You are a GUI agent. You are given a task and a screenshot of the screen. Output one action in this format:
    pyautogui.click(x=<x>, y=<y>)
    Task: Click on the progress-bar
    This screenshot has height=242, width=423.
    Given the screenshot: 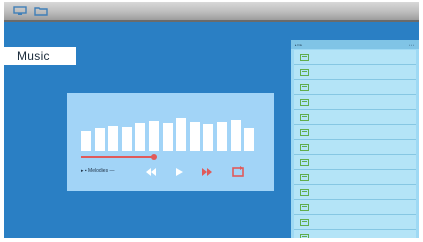 What is the action you would take?
    pyautogui.click(x=117, y=157)
    